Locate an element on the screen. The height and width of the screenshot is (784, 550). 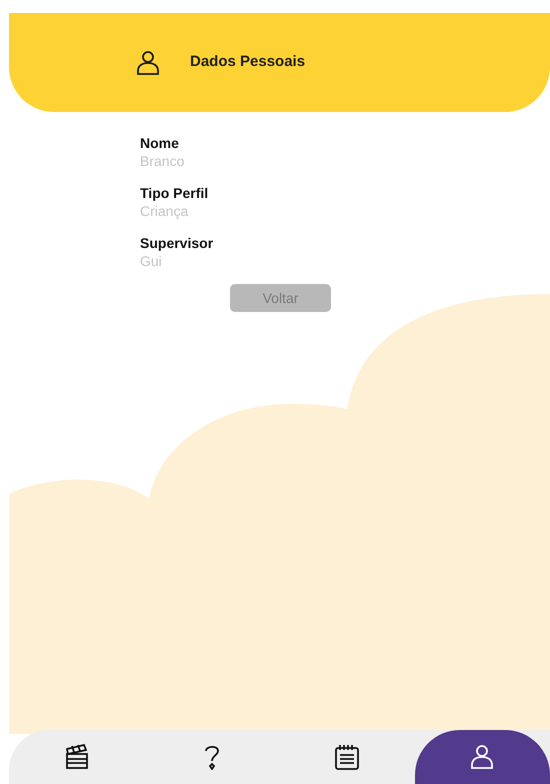
question-mark-icon is located at coordinates (211, 757).